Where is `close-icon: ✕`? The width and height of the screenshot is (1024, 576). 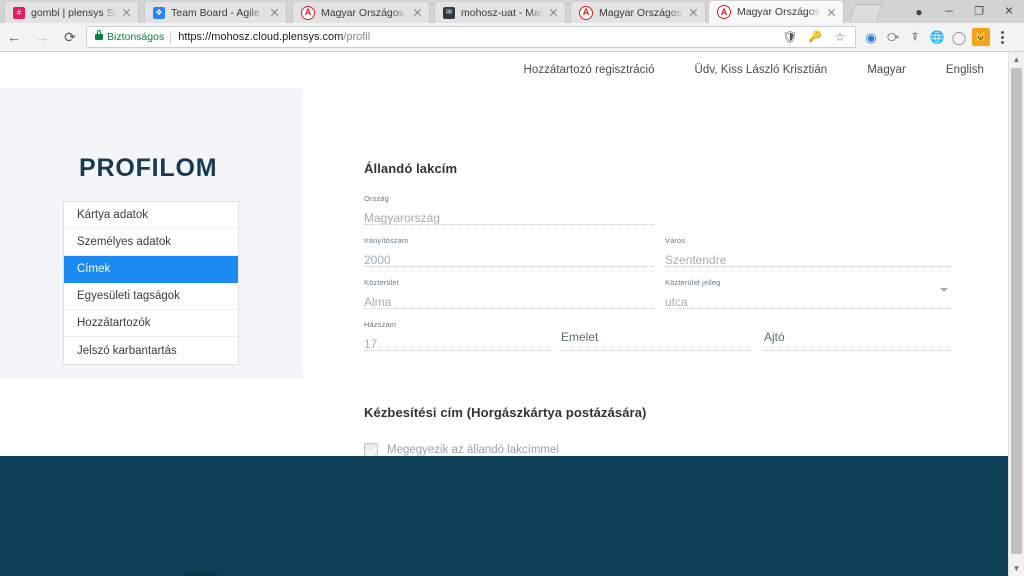 close-icon: ✕ is located at coordinates (1009, 11).